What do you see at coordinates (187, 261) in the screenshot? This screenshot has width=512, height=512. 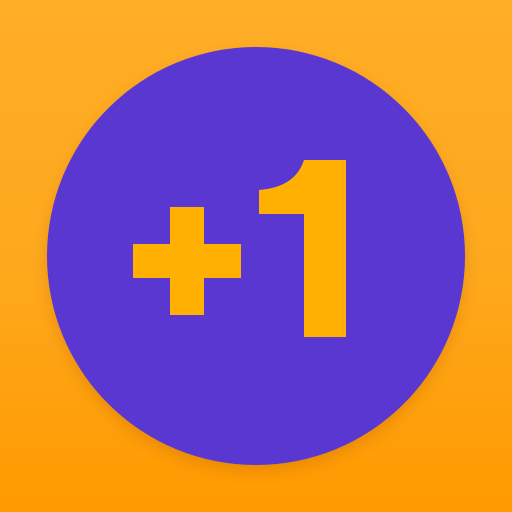 I see `plus-icon` at bounding box center [187, 261].